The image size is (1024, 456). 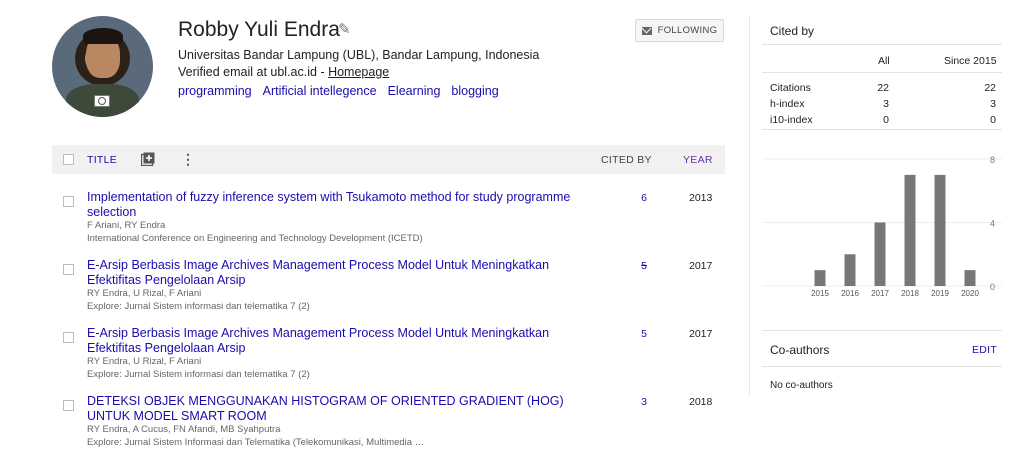 What do you see at coordinates (940, 230) in the screenshot?
I see `chart-bar-2019` at bounding box center [940, 230].